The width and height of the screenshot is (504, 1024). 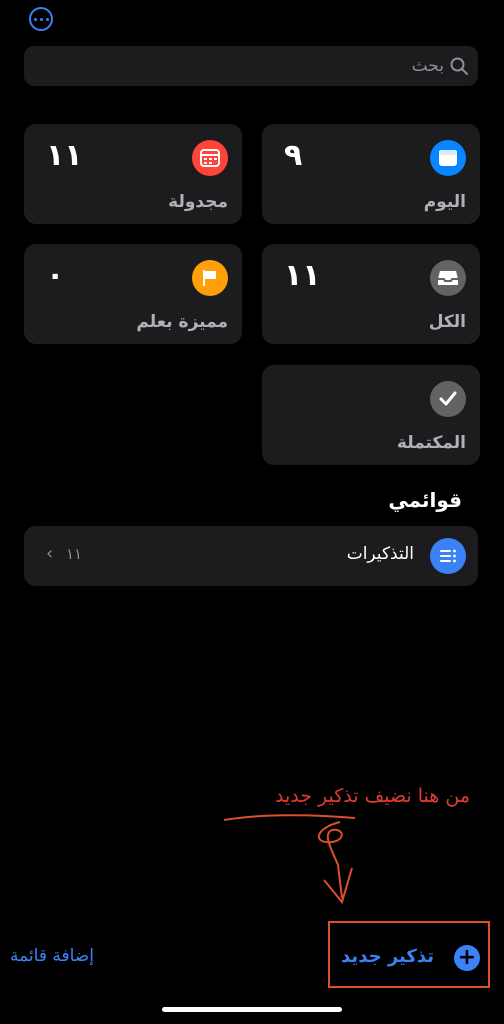 What do you see at coordinates (444, 202) in the screenshot?
I see `card-label: اليوم` at bounding box center [444, 202].